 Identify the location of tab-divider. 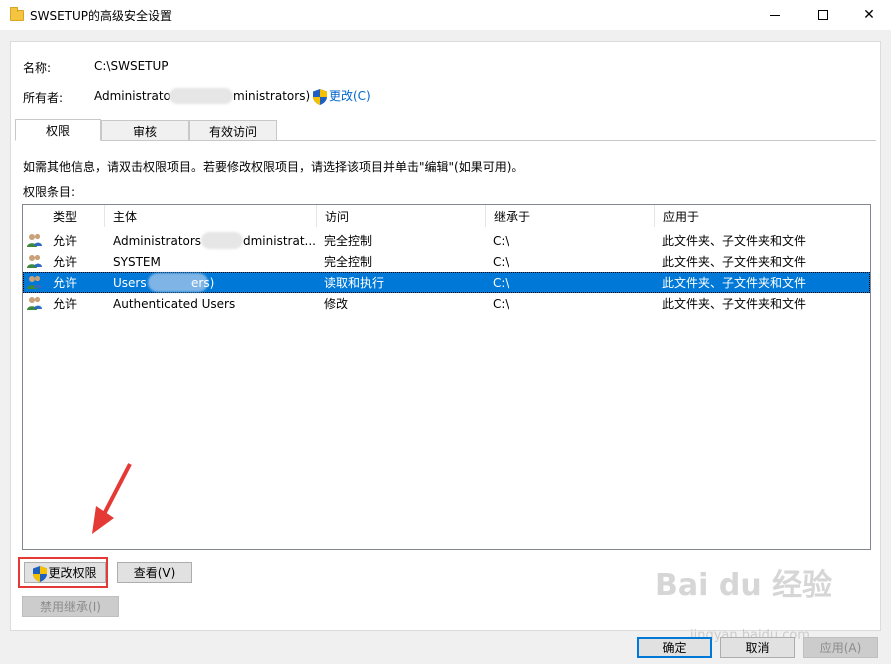
(445, 140).